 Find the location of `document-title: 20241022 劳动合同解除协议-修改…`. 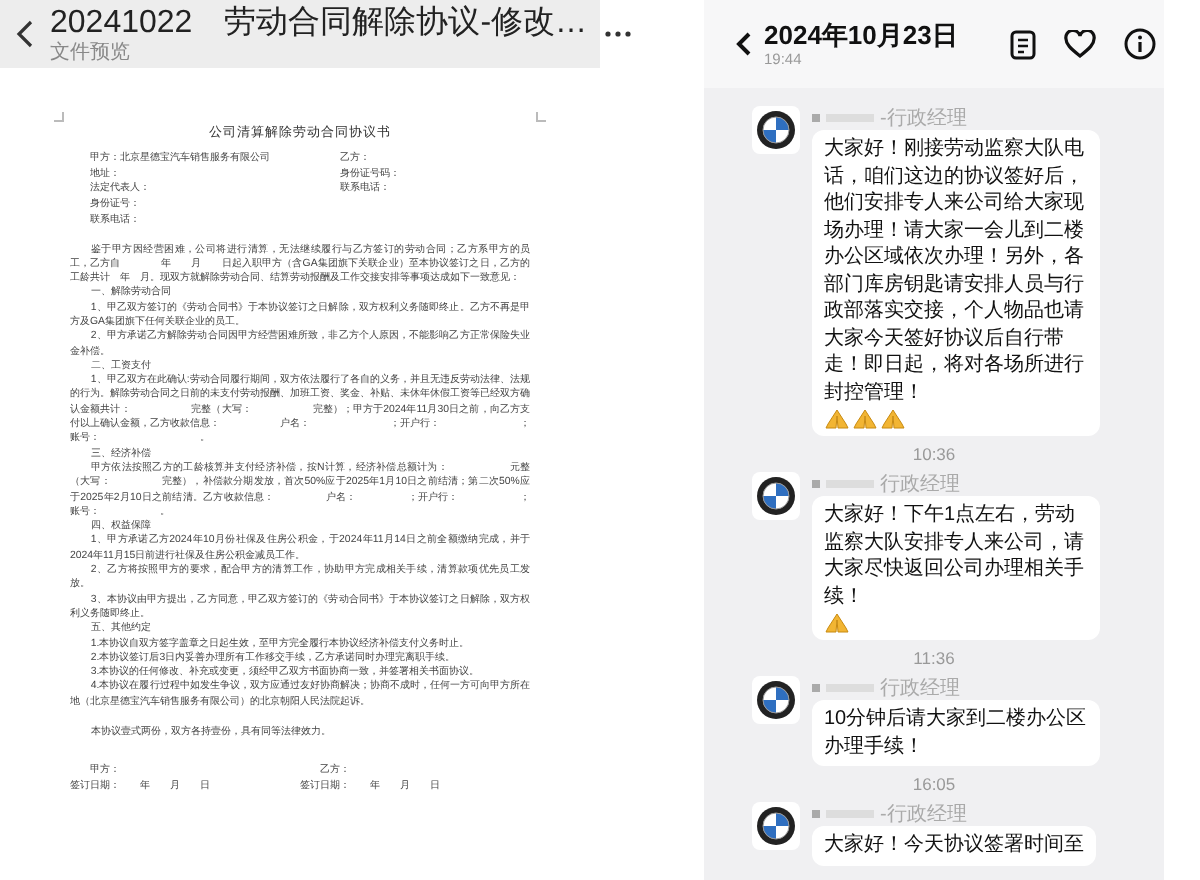

document-title: 20241022 劳动合同解除协议-修改… is located at coordinates (319, 23).